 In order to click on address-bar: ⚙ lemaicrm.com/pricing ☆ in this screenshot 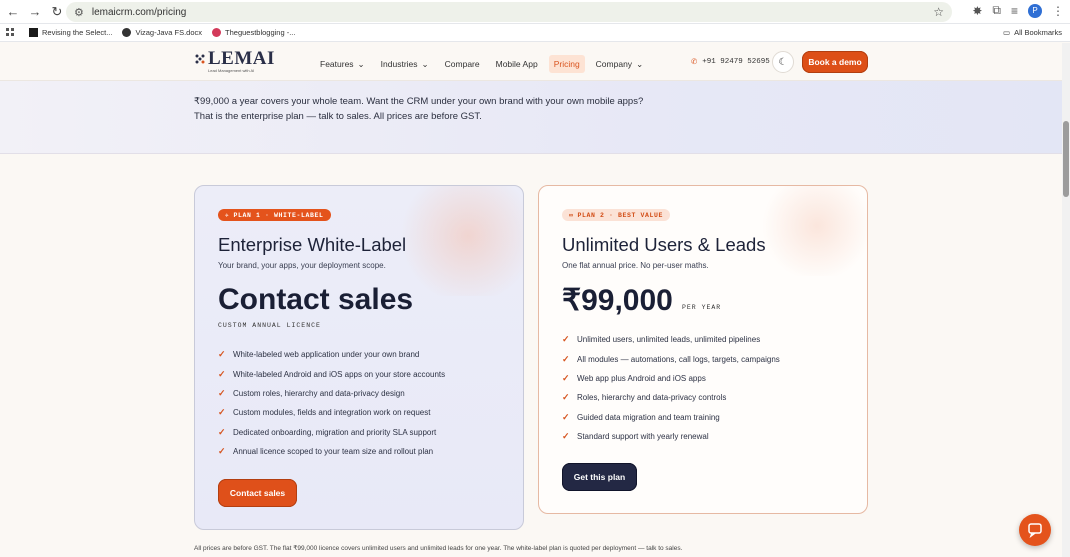, I will do `click(509, 12)`.